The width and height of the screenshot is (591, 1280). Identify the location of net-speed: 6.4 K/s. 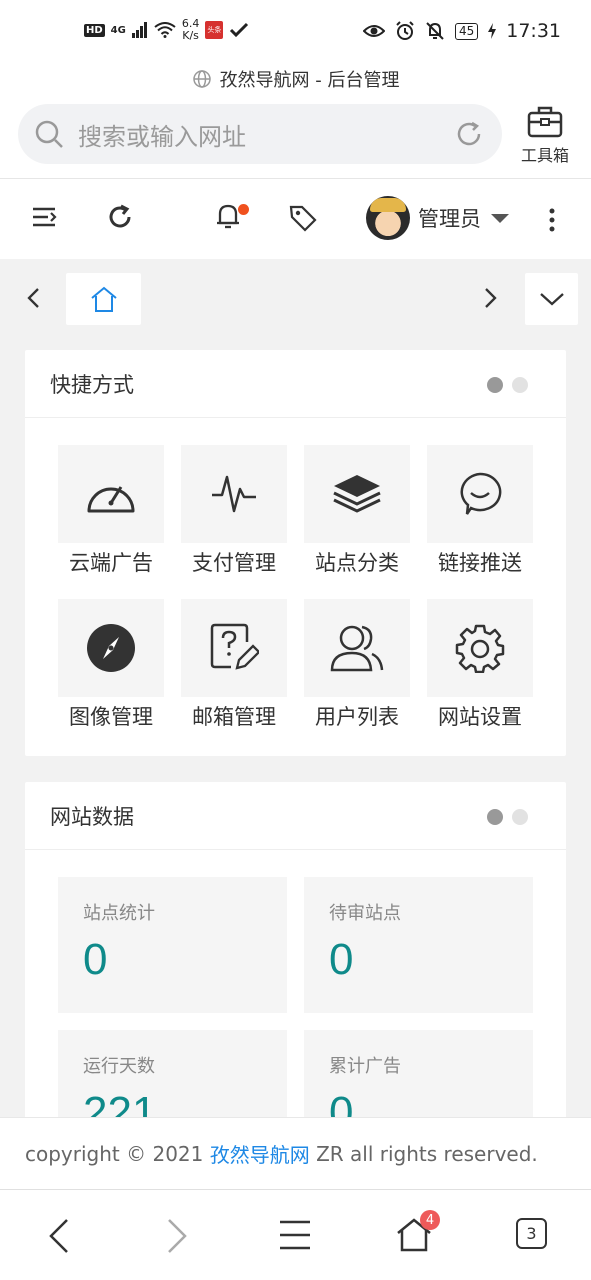
(191, 30).